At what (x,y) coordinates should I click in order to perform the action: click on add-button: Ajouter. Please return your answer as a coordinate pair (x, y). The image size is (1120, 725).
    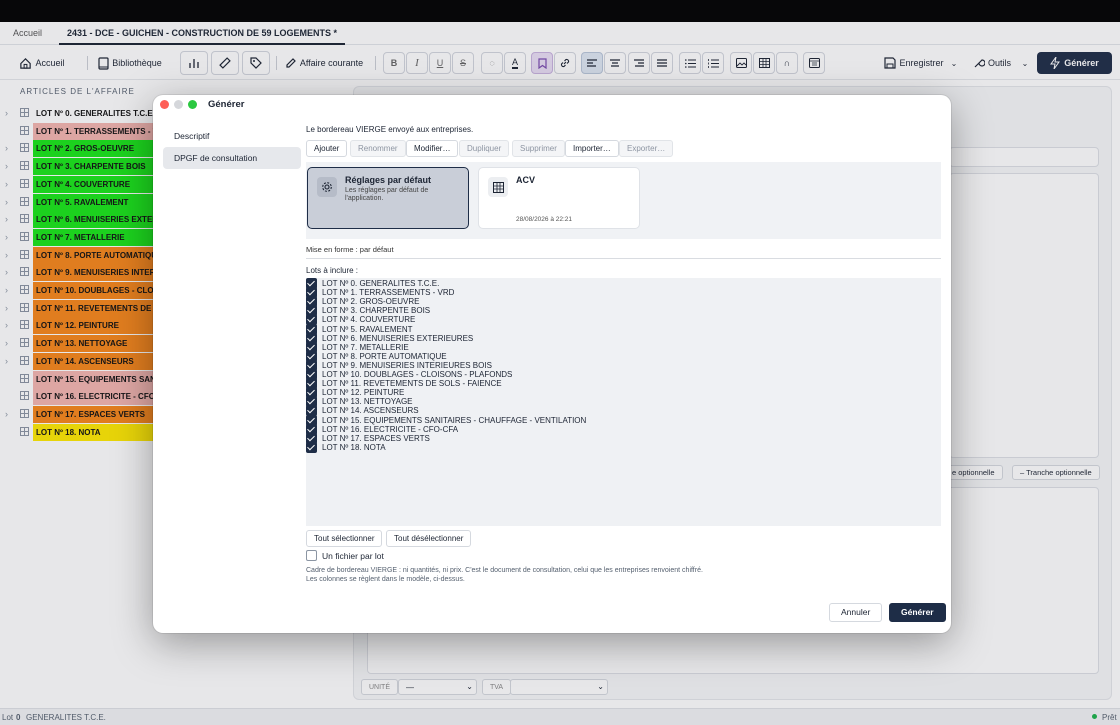
    Looking at the image, I should click on (327, 148).